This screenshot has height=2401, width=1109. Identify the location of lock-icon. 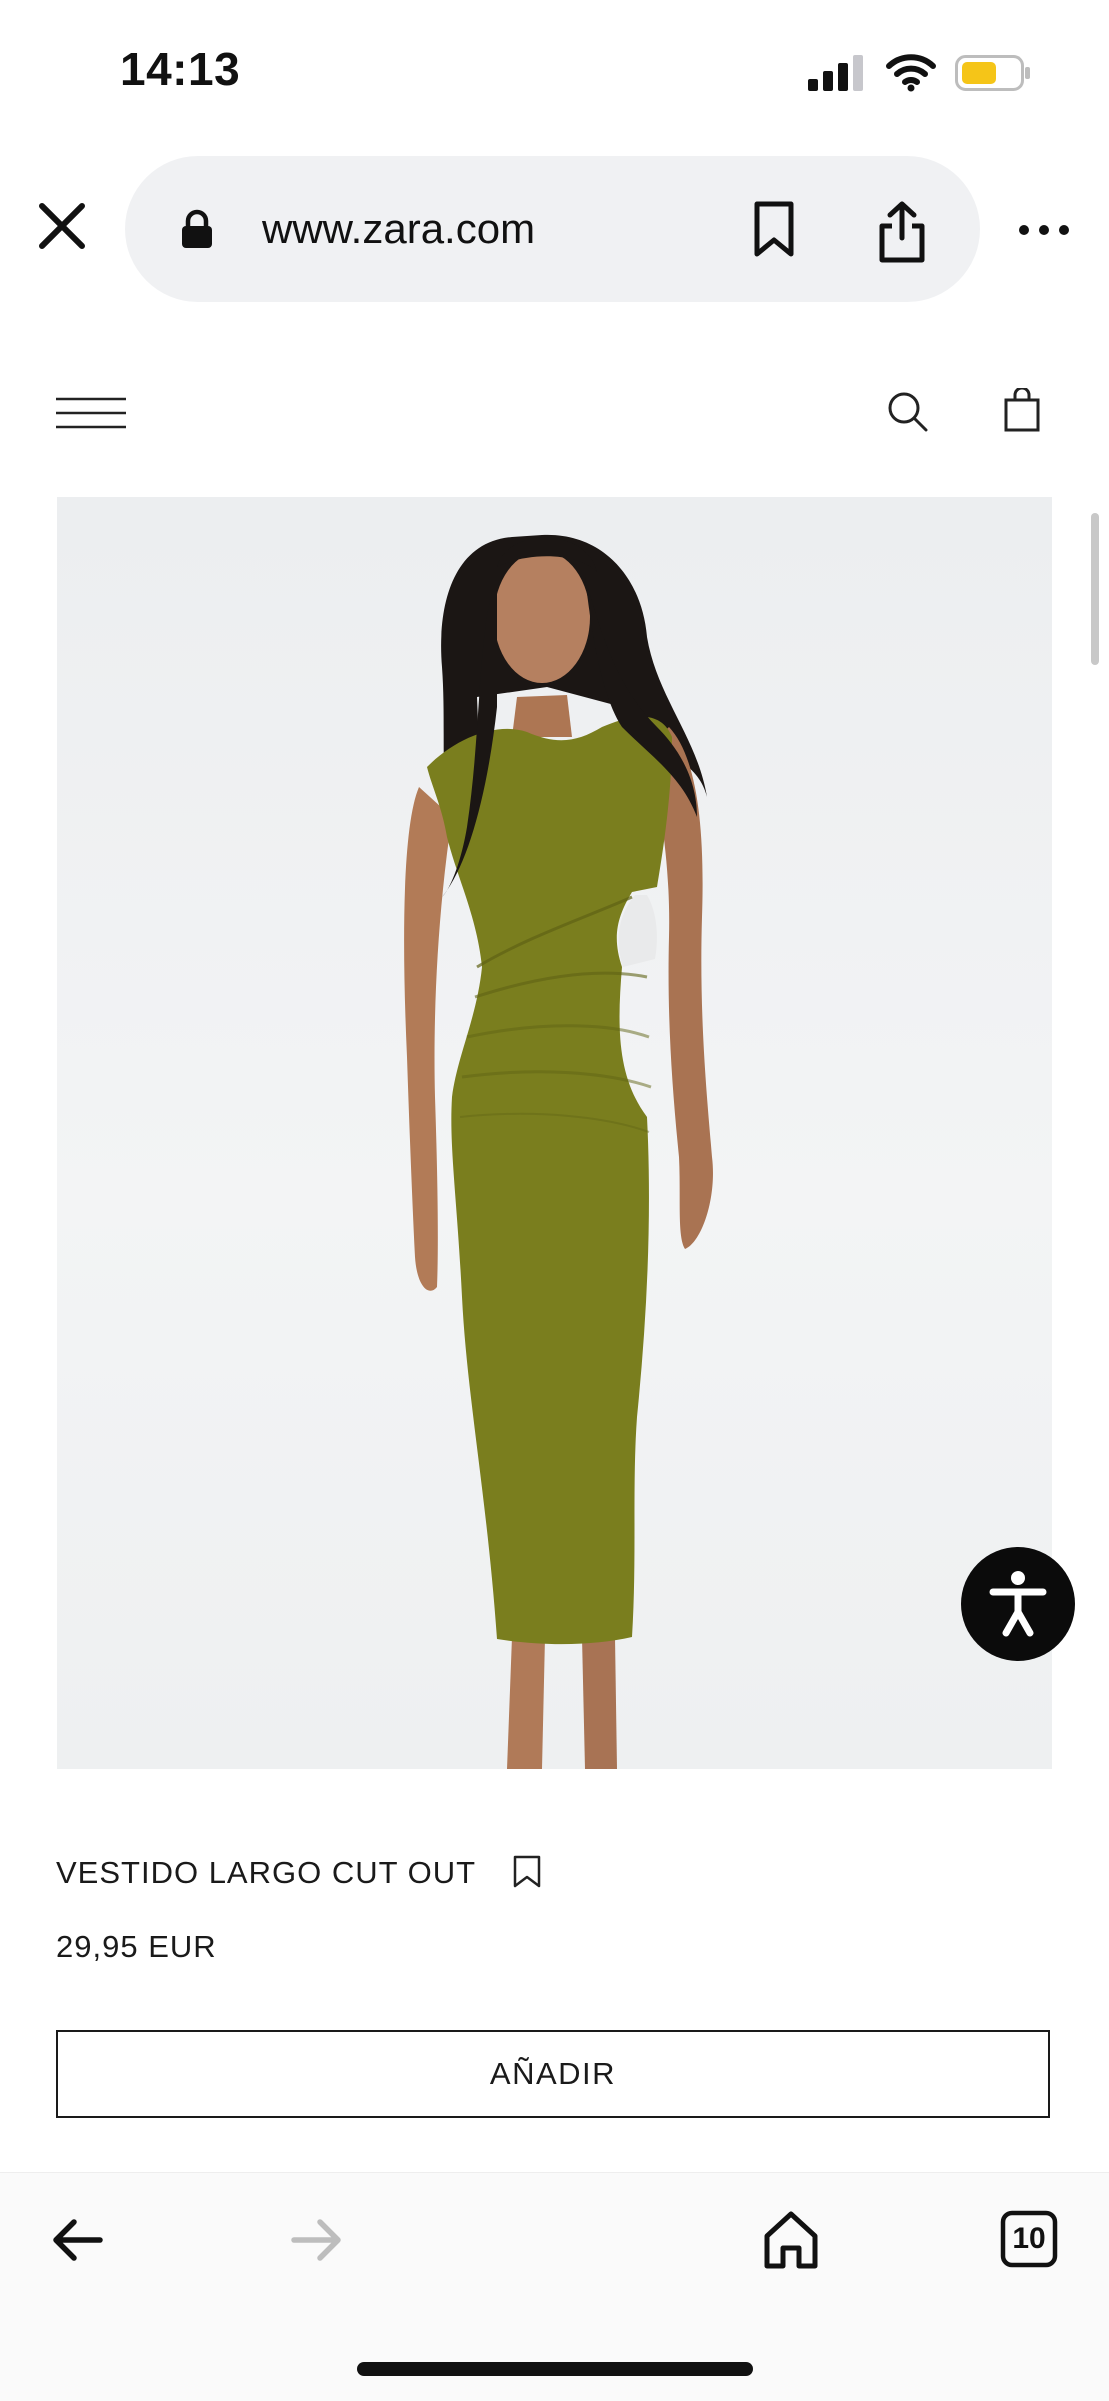
(197, 228).